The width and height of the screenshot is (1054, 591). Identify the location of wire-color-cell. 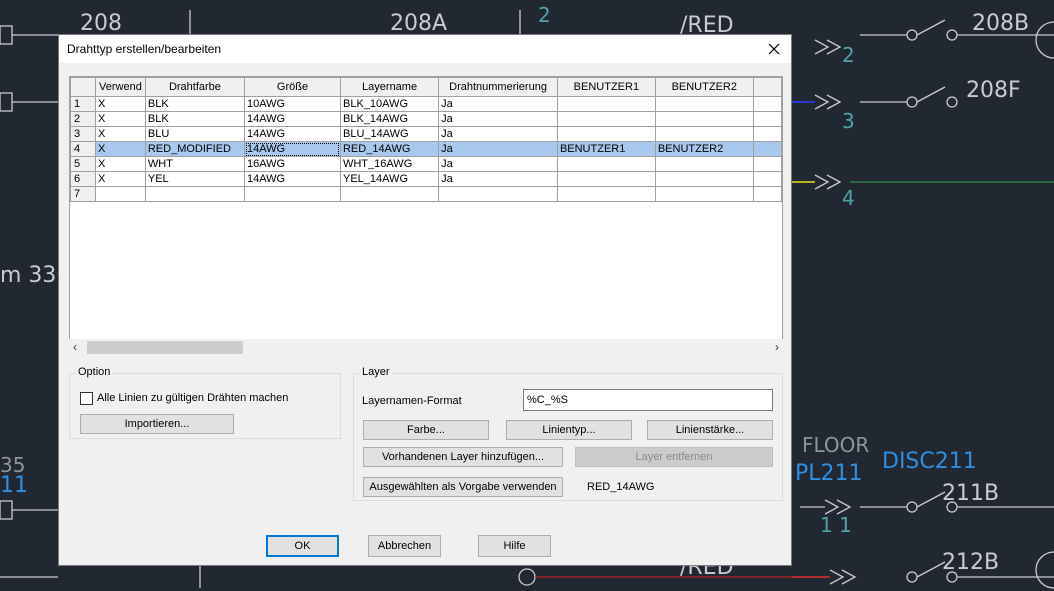
(195, 194).